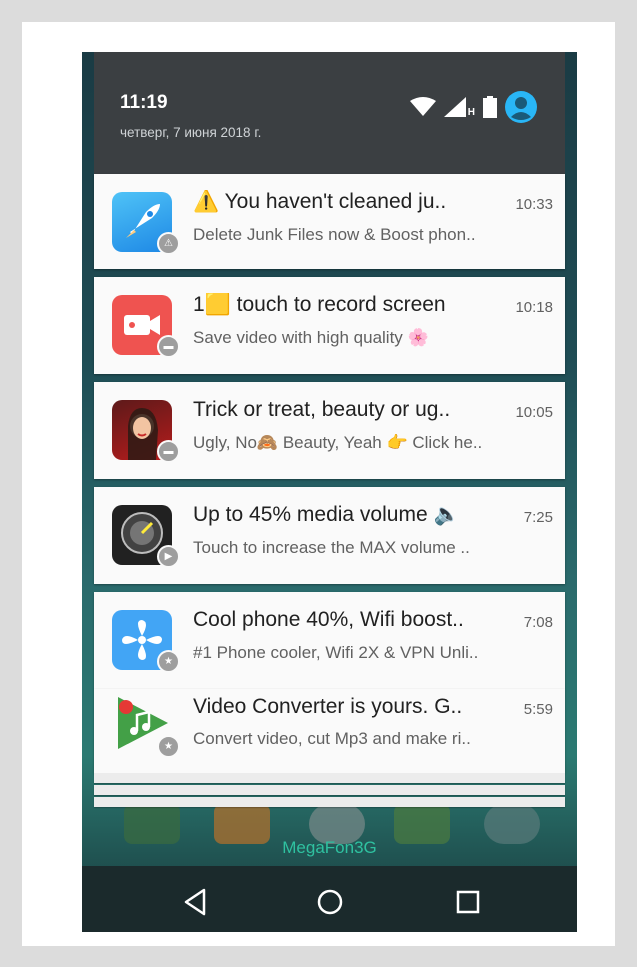  I want to click on navigation-bar, so click(329, 899).